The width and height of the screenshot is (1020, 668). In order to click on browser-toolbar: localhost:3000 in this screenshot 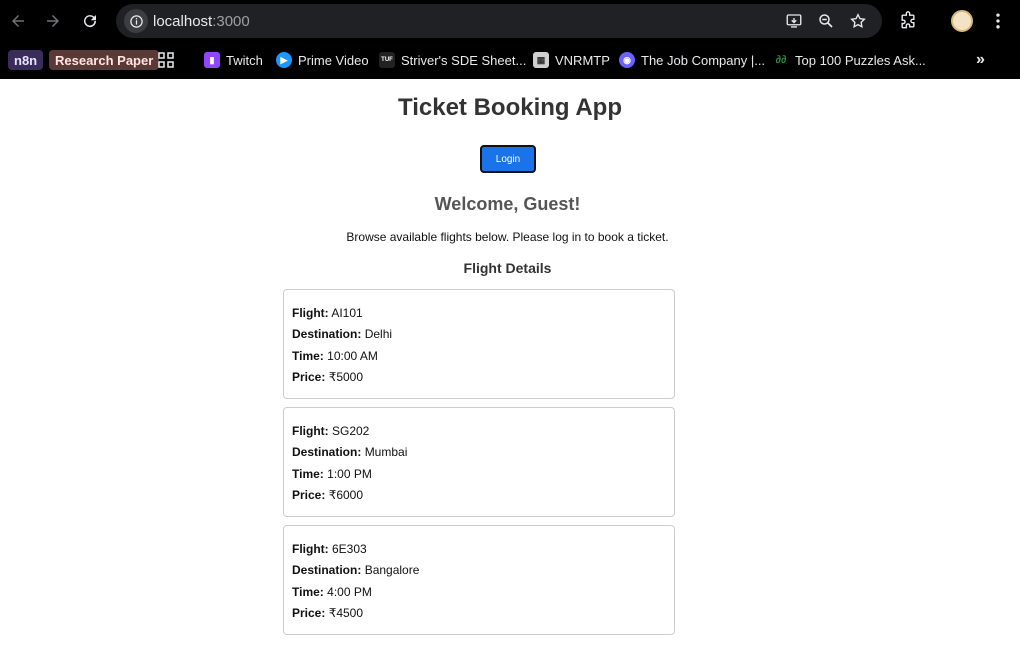, I will do `click(510, 21)`.